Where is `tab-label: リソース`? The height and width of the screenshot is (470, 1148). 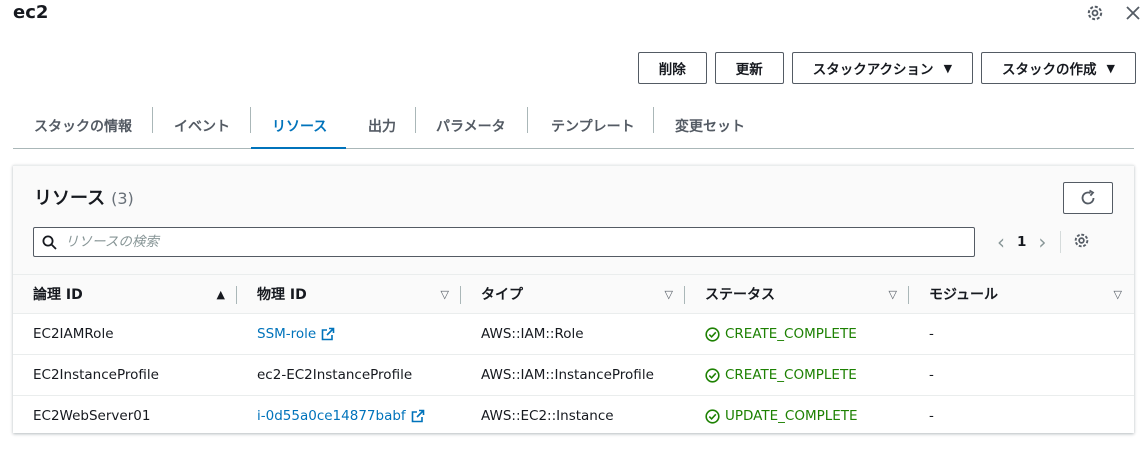
tab-label: リソース is located at coordinates (300, 126).